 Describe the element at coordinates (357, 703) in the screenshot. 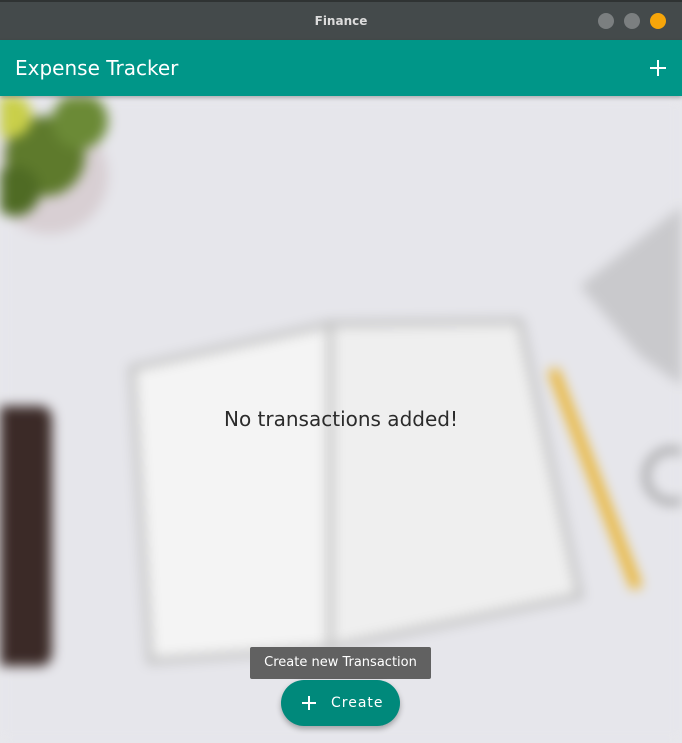

I see `fab-label: Create` at that location.